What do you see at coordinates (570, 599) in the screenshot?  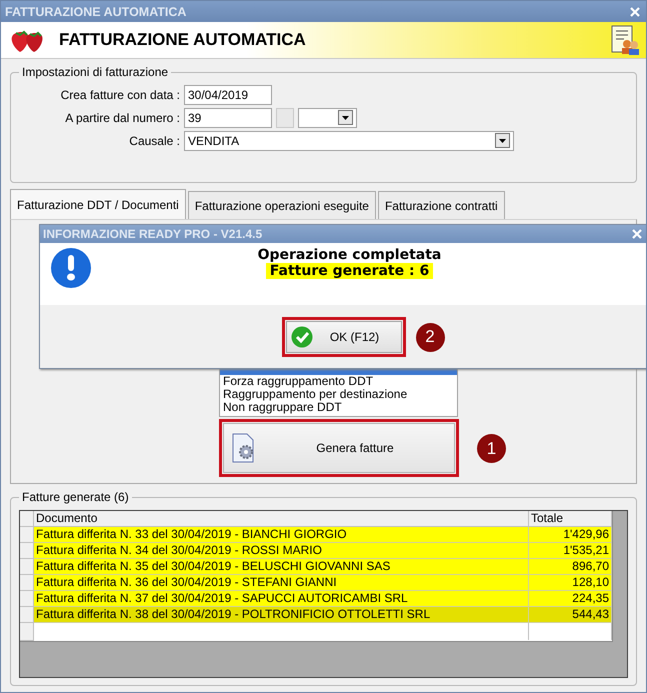 I see `table-cell: 224,35` at bounding box center [570, 599].